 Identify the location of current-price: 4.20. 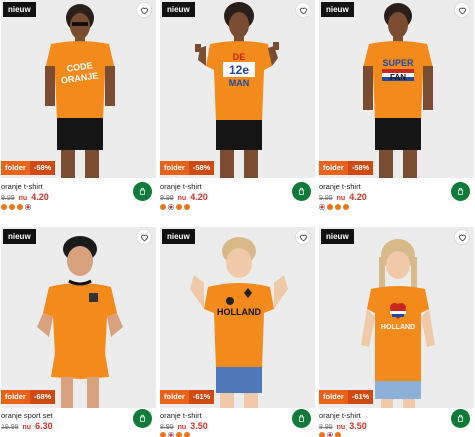
(40, 197).